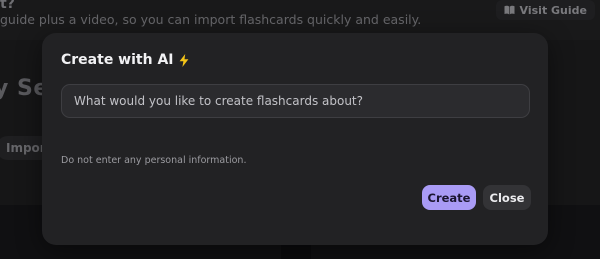  I want to click on lightning-bolt-icon, so click(184, 60).